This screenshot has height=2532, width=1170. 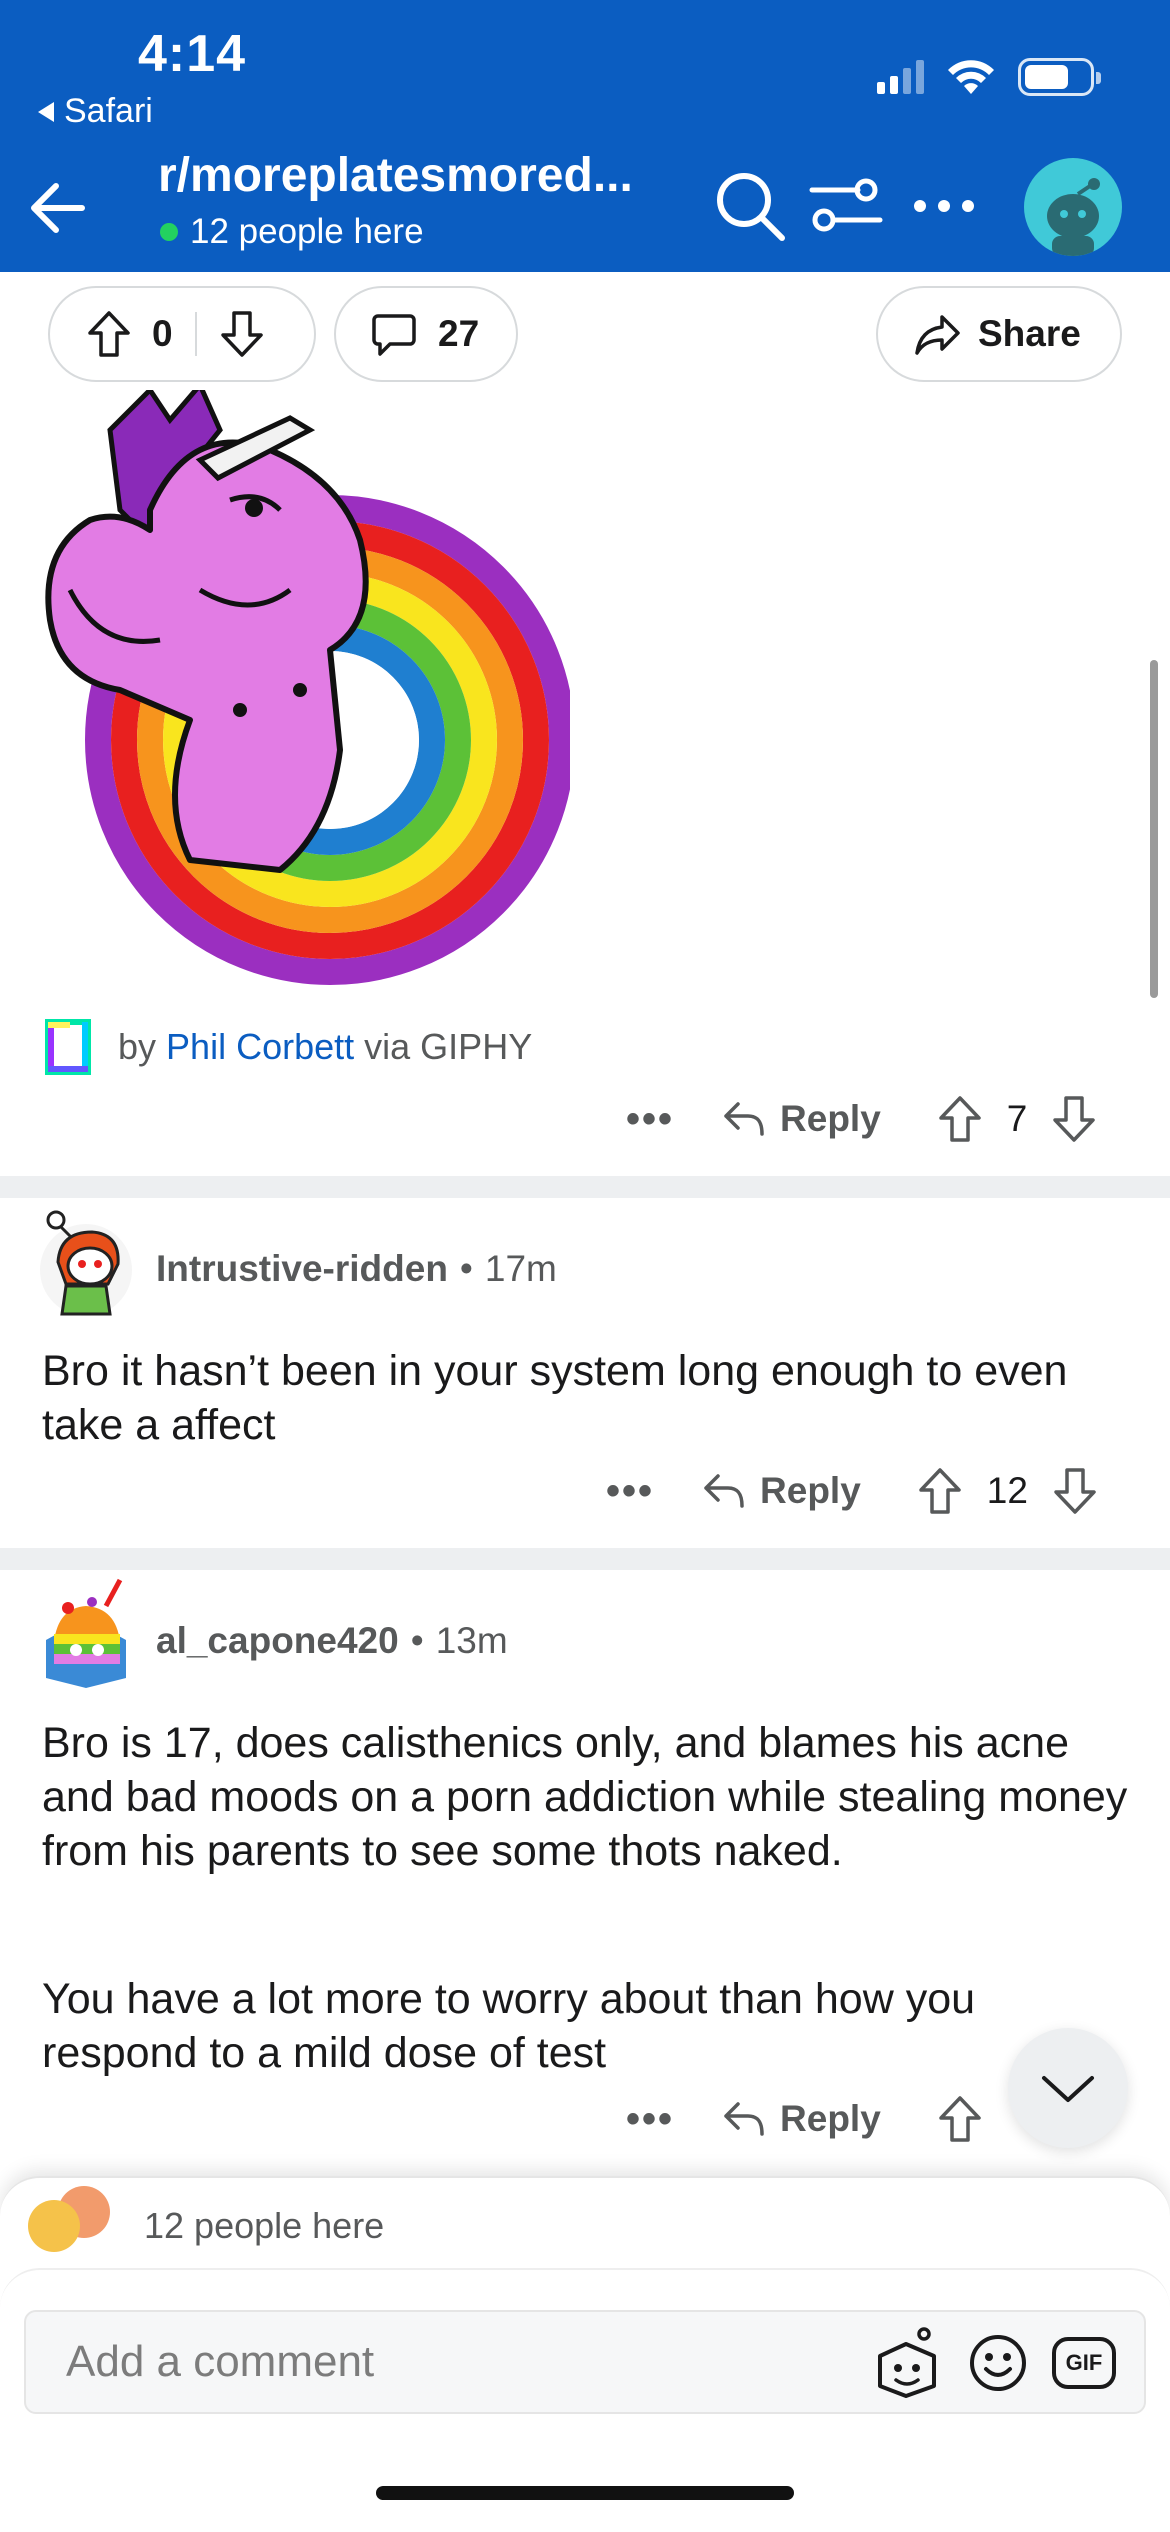 I want to click on presence-indicator: 12 people here, so click(x=206, y=2219).